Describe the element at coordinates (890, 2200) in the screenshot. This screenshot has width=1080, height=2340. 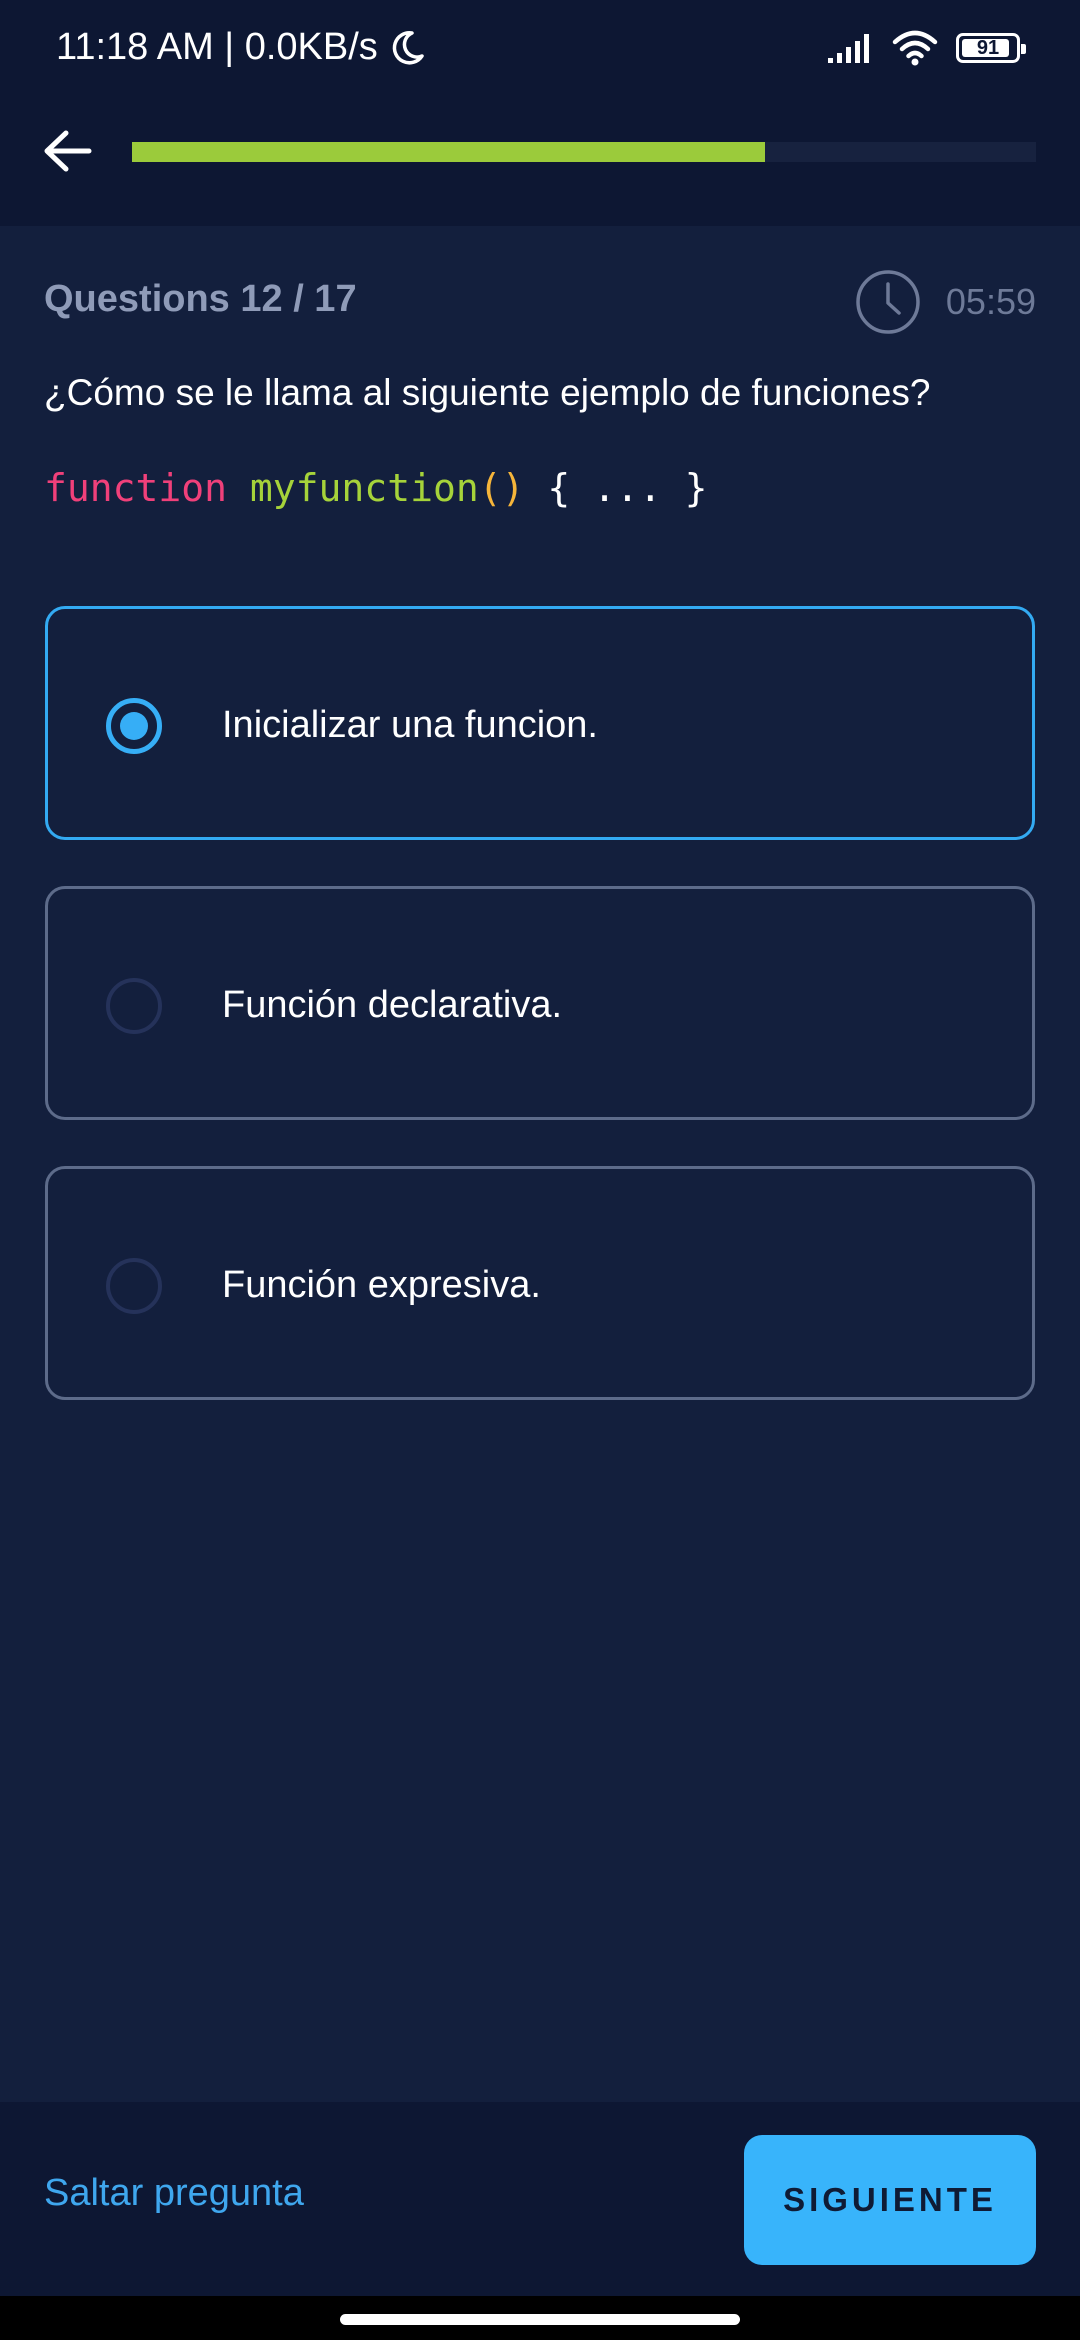
I see `next-button: SIGUIENTE` at that location.